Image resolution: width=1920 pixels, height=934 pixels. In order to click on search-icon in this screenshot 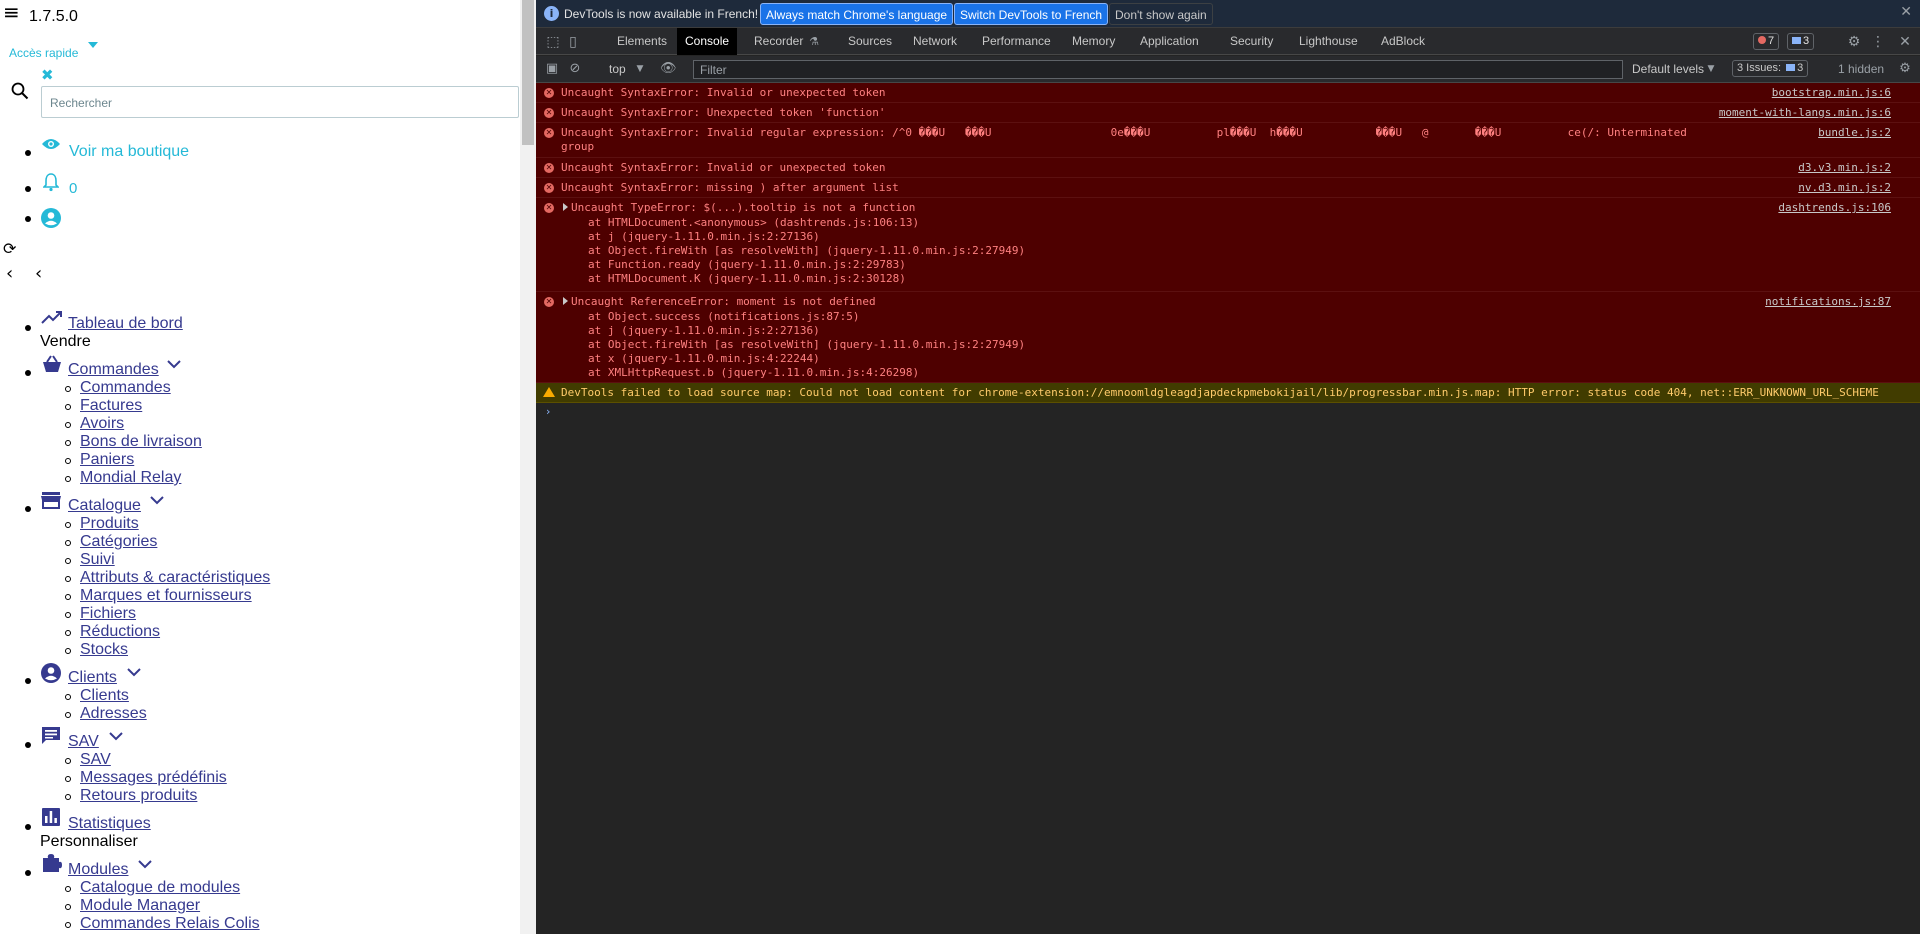, I will do `click(20, 93)`.